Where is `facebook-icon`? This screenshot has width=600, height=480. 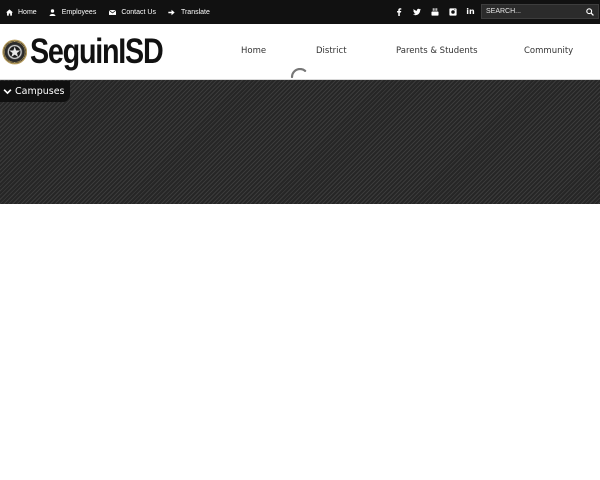
facebook-icon is located at coordinates (398, 12).